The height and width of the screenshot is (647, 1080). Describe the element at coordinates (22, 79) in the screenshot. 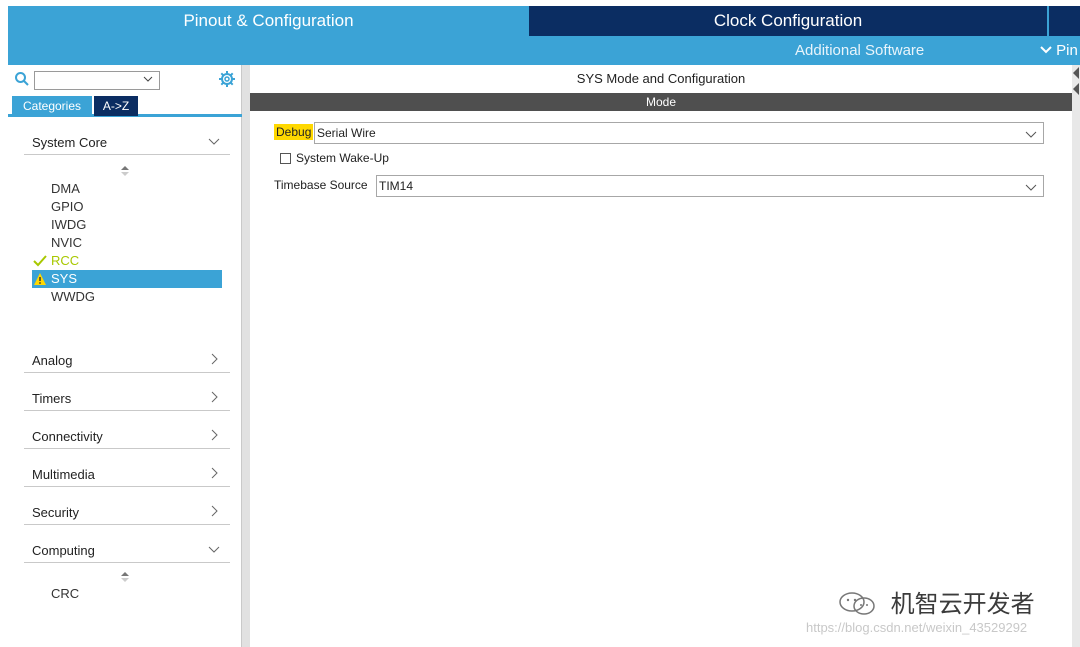

I see `search-icon` at that location.